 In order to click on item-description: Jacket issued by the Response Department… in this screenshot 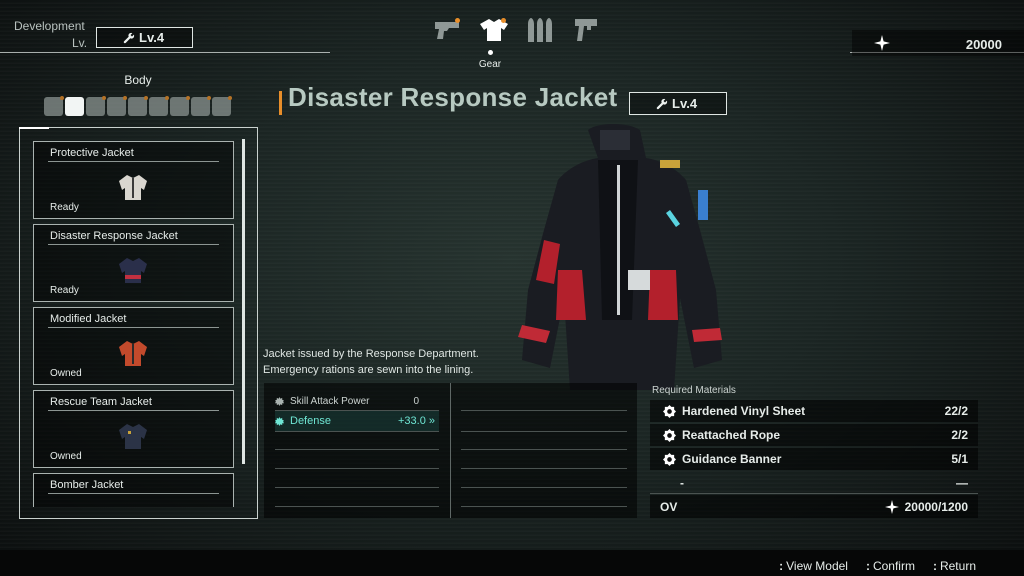, I will do `click(371, 362)`.